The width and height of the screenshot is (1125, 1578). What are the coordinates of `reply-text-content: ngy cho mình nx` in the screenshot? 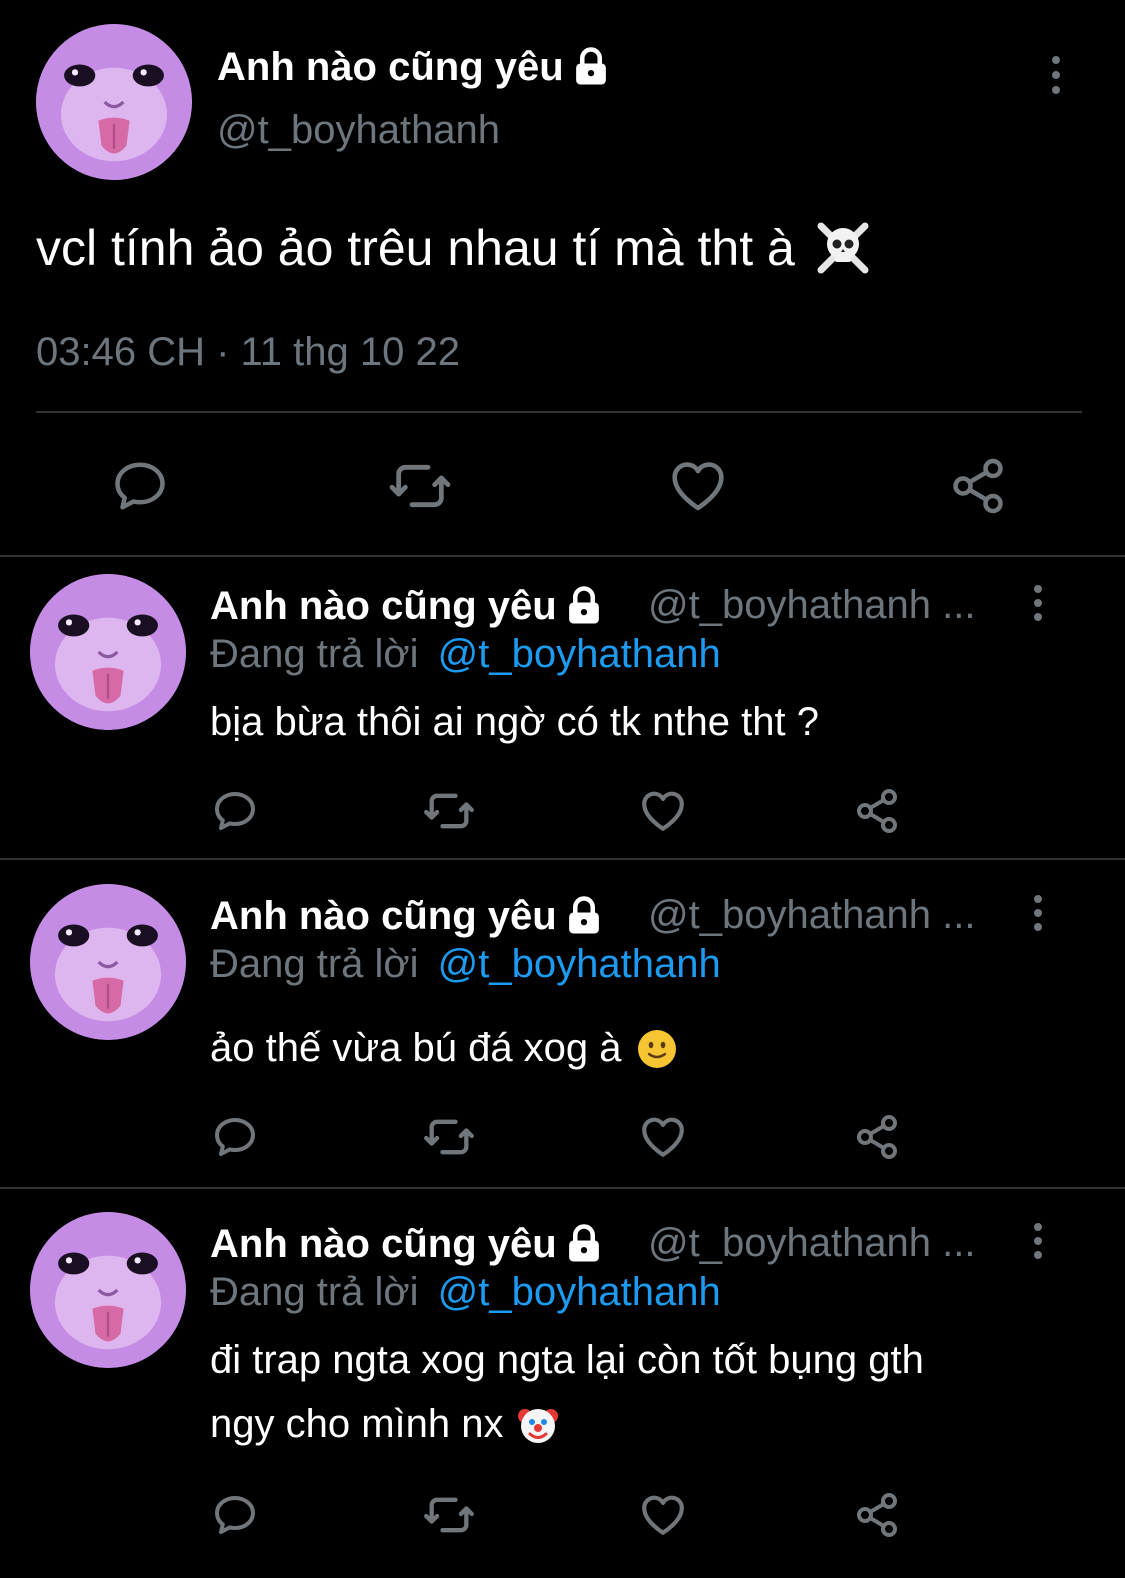 It's located at (357, 1424).